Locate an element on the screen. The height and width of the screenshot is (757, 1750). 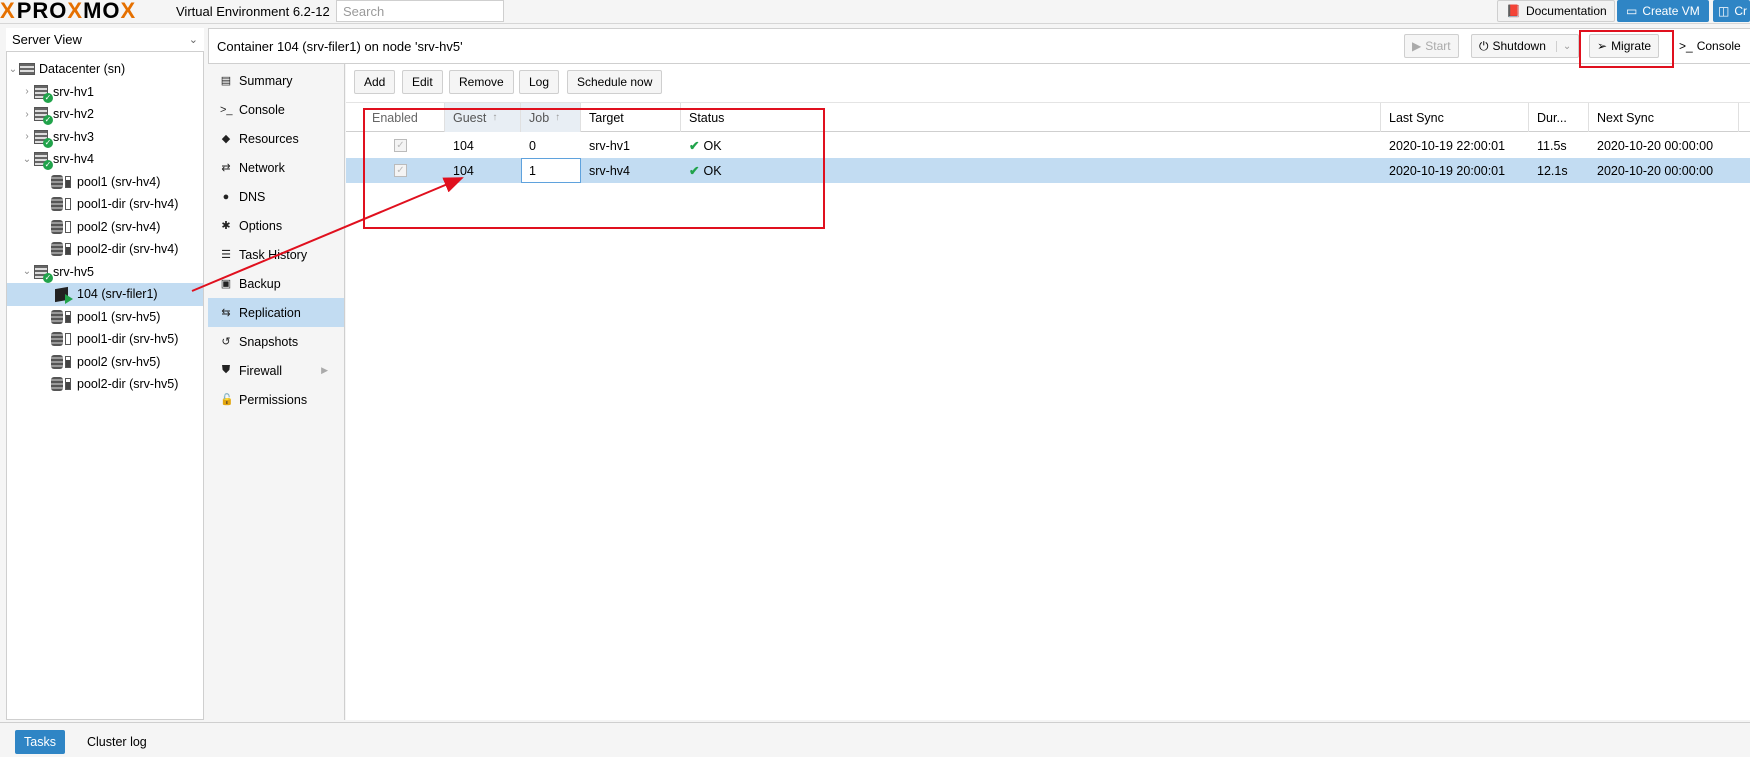
arrow-line is located at coordinates (327, 234).